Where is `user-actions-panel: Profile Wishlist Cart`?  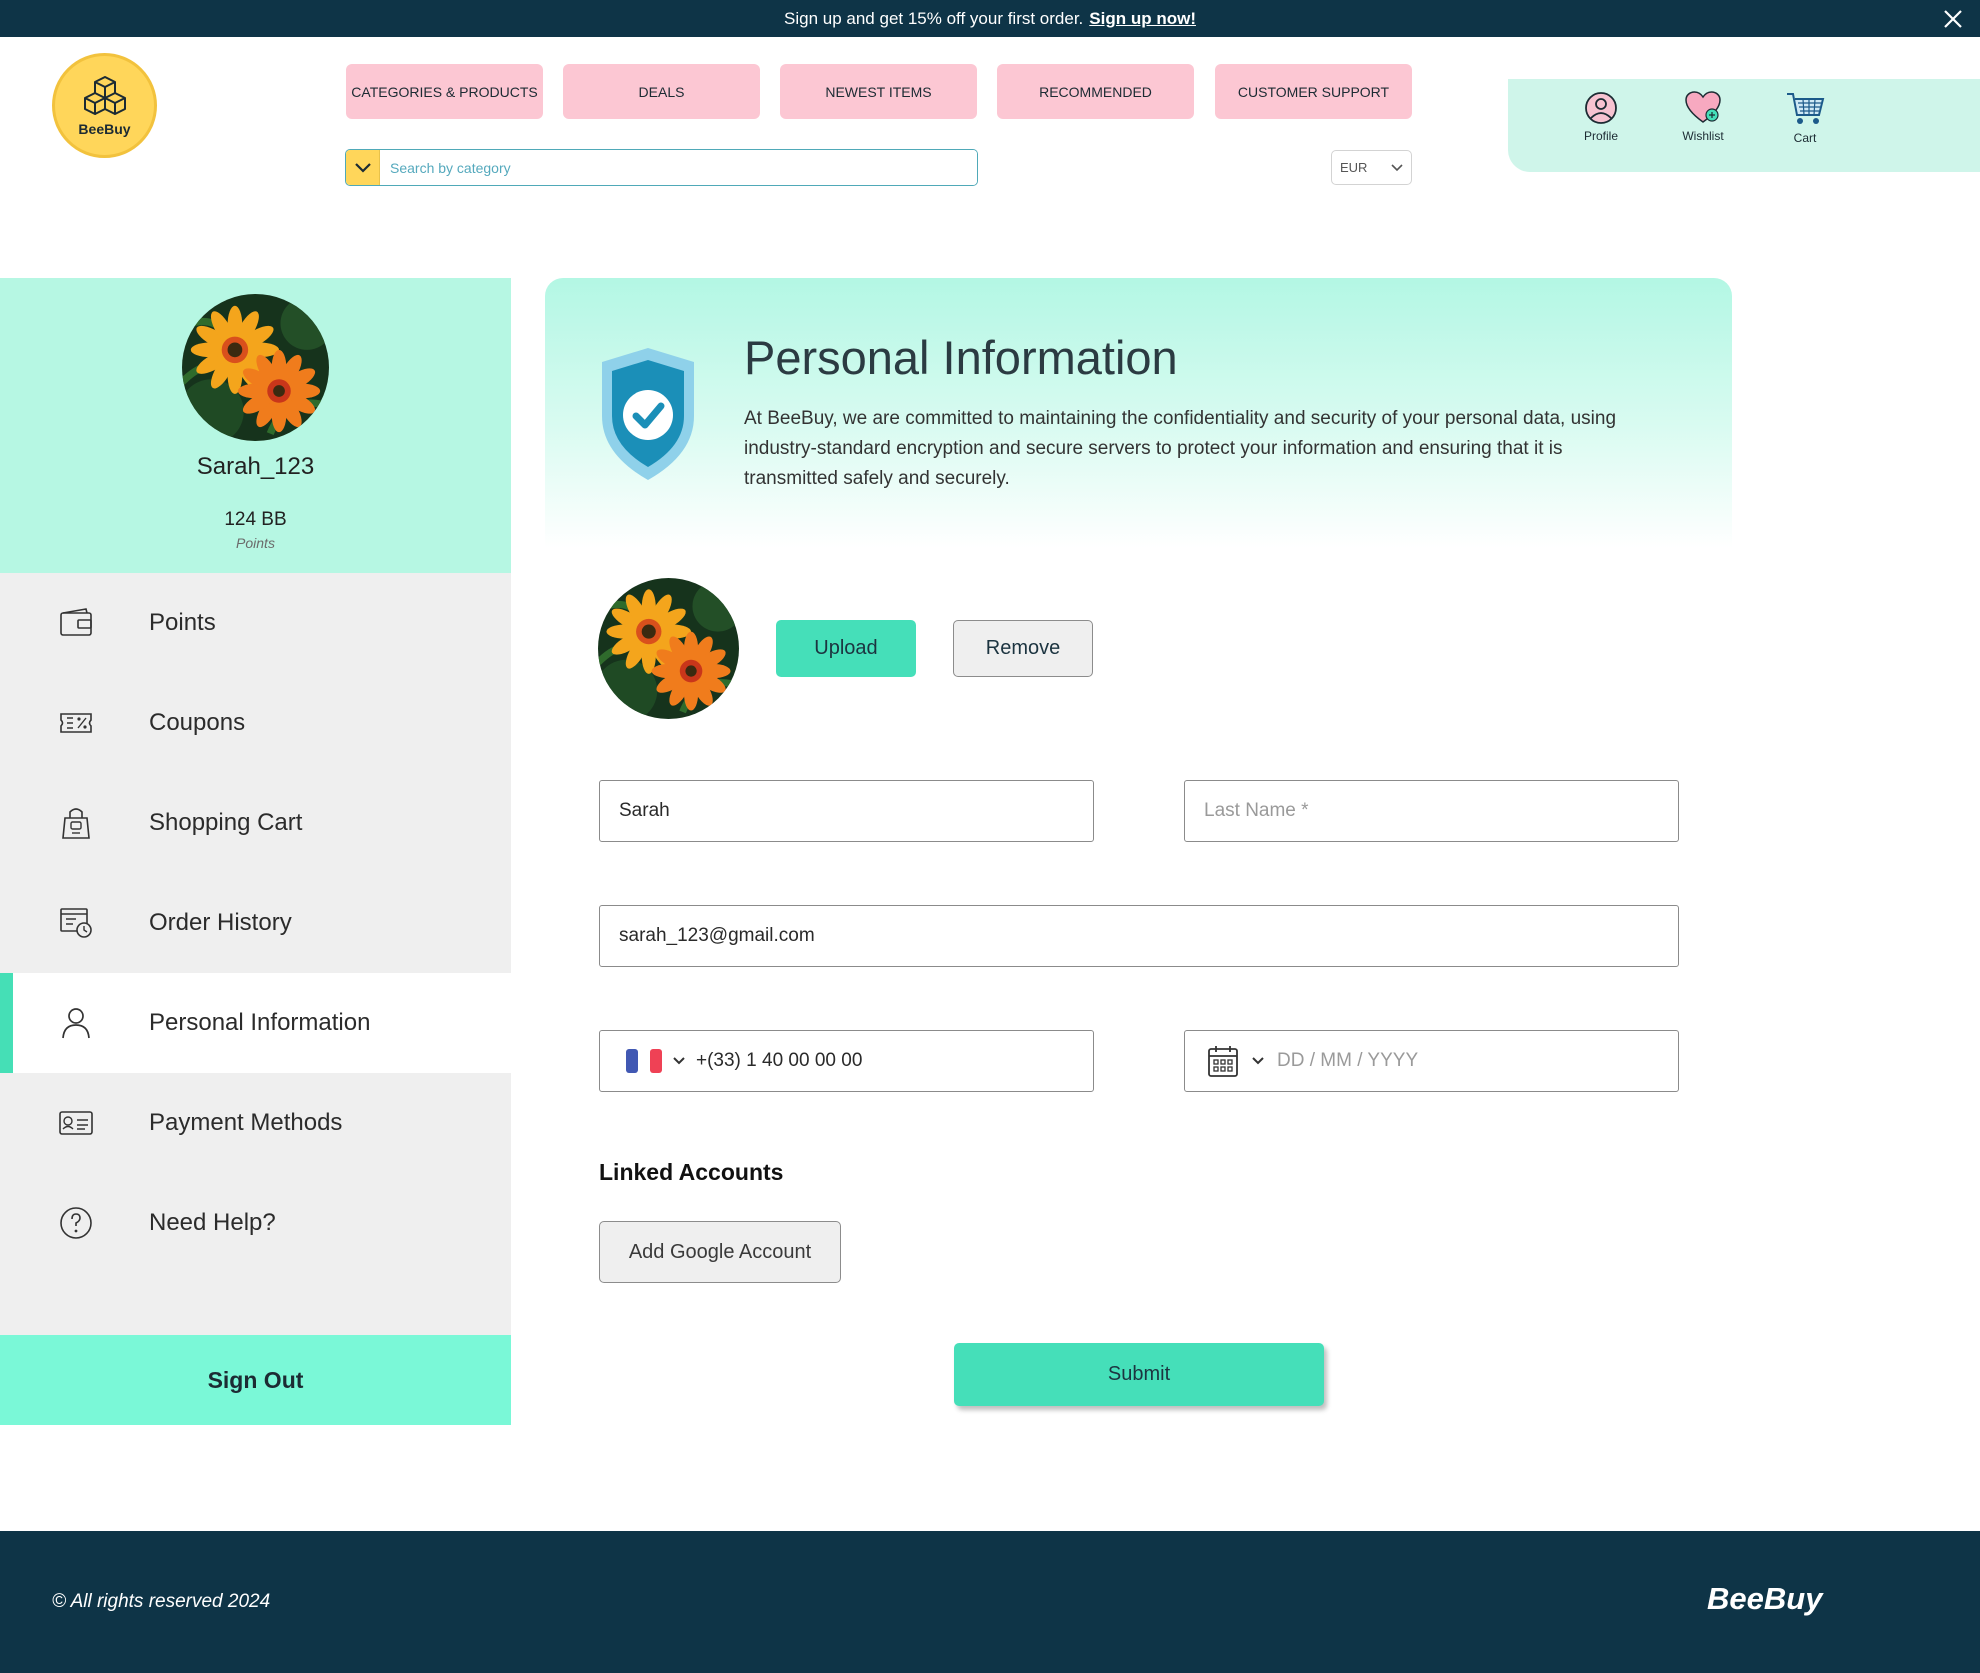 user-actions-panel: Profile Wishlist Cart is located at coordinates (1744, 125).